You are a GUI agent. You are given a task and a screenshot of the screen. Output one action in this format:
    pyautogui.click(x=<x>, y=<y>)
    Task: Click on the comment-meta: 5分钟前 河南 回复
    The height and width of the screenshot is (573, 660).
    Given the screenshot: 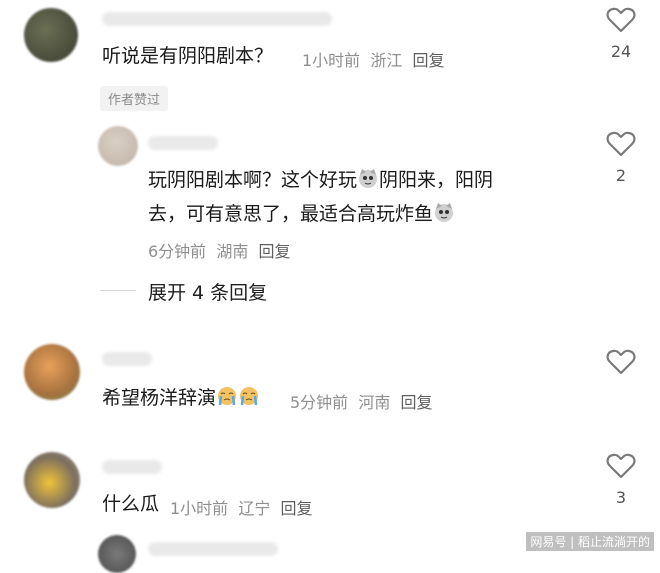 What is the action you would take?
    pyautogui.click(x=361, y=401)
    